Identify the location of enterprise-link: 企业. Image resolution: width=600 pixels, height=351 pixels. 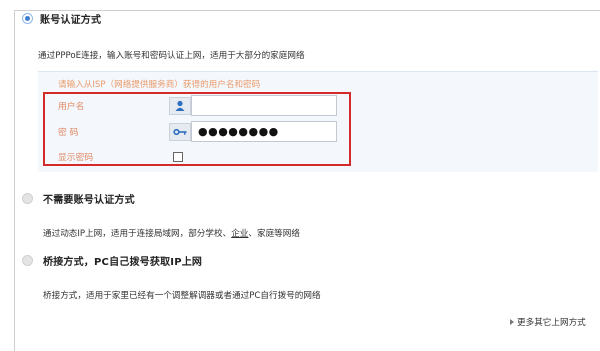
(239, 234).